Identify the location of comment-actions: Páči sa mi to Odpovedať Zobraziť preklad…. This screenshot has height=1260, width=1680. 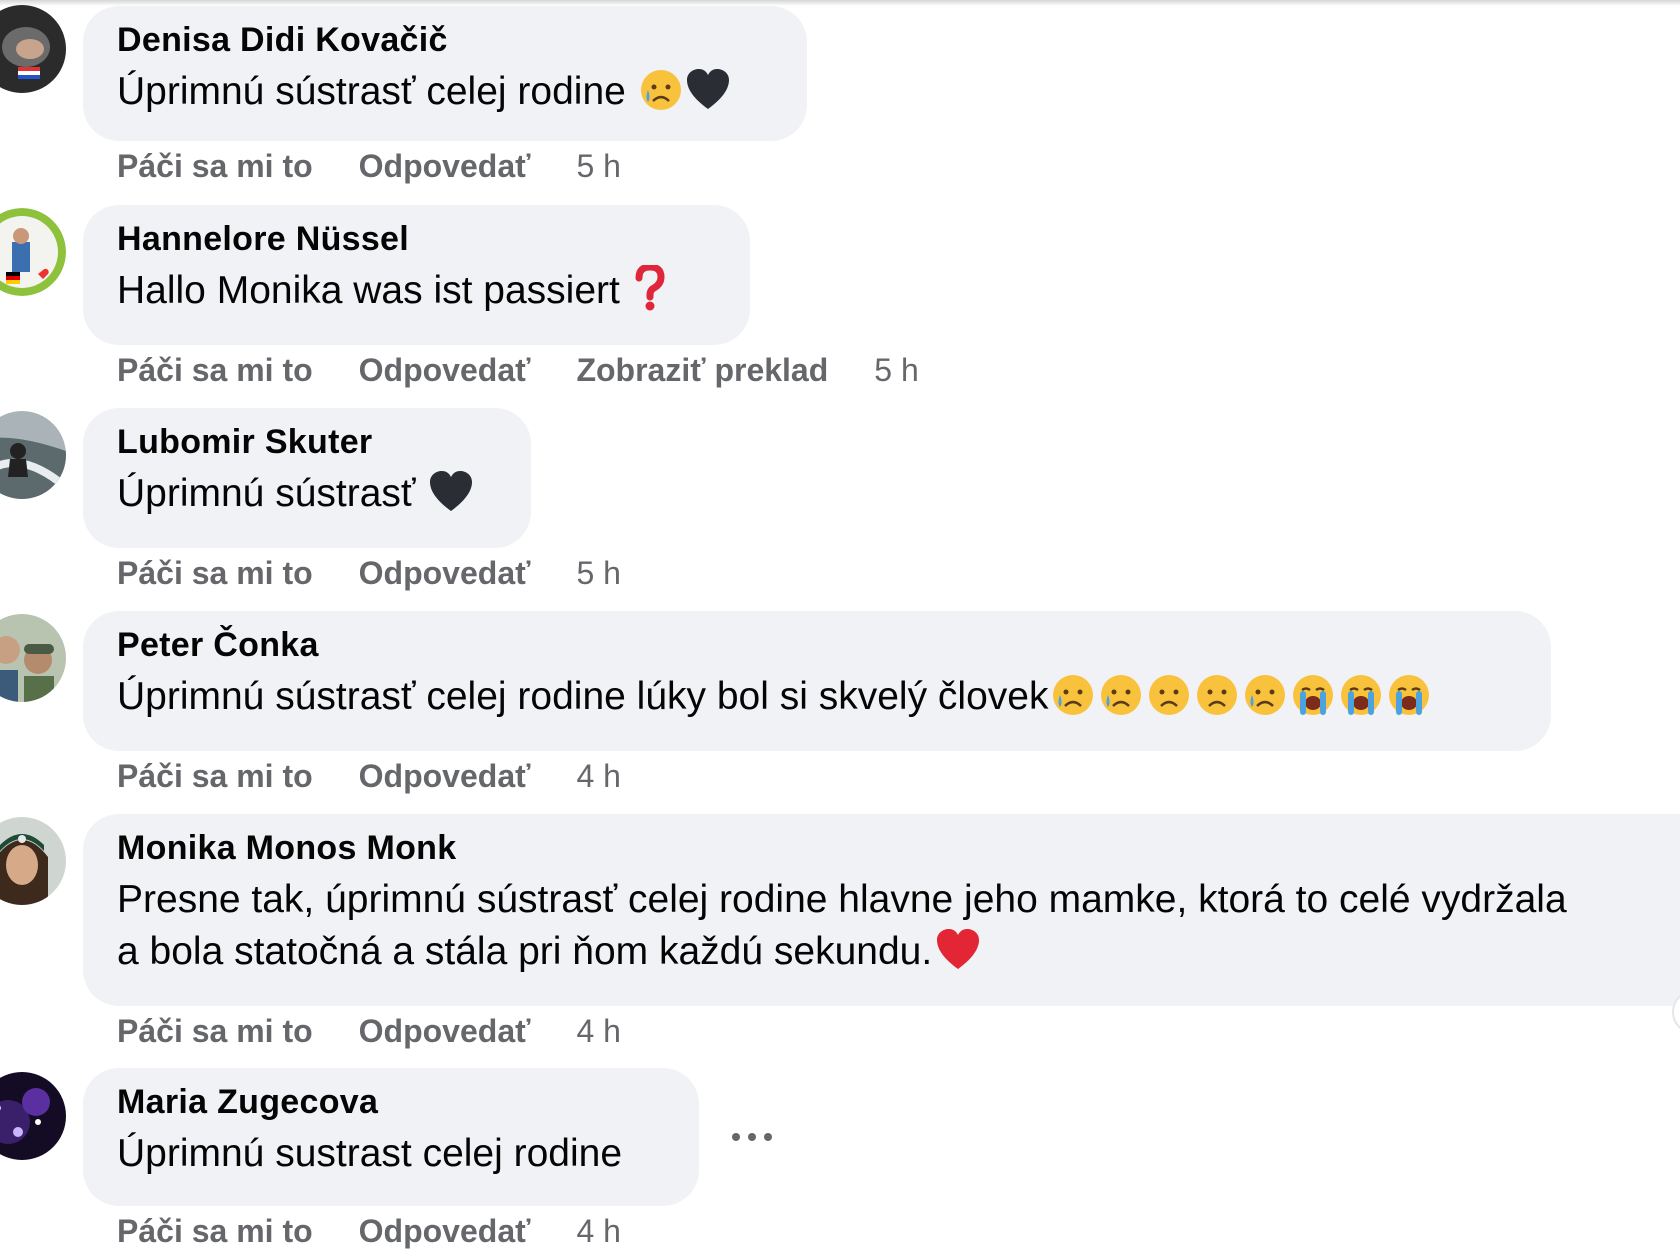
(518, 370).